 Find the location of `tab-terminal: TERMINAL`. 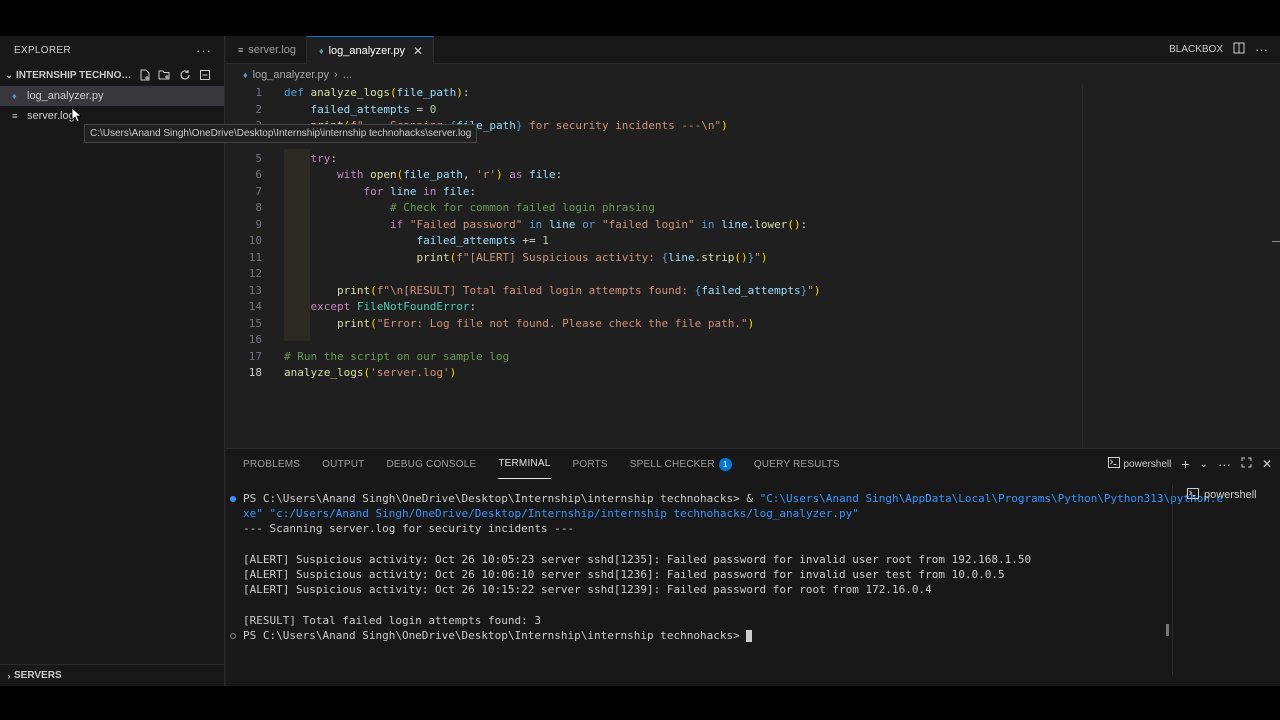

tab-terminal: TERMINAL is located at coordinates (524, 464).